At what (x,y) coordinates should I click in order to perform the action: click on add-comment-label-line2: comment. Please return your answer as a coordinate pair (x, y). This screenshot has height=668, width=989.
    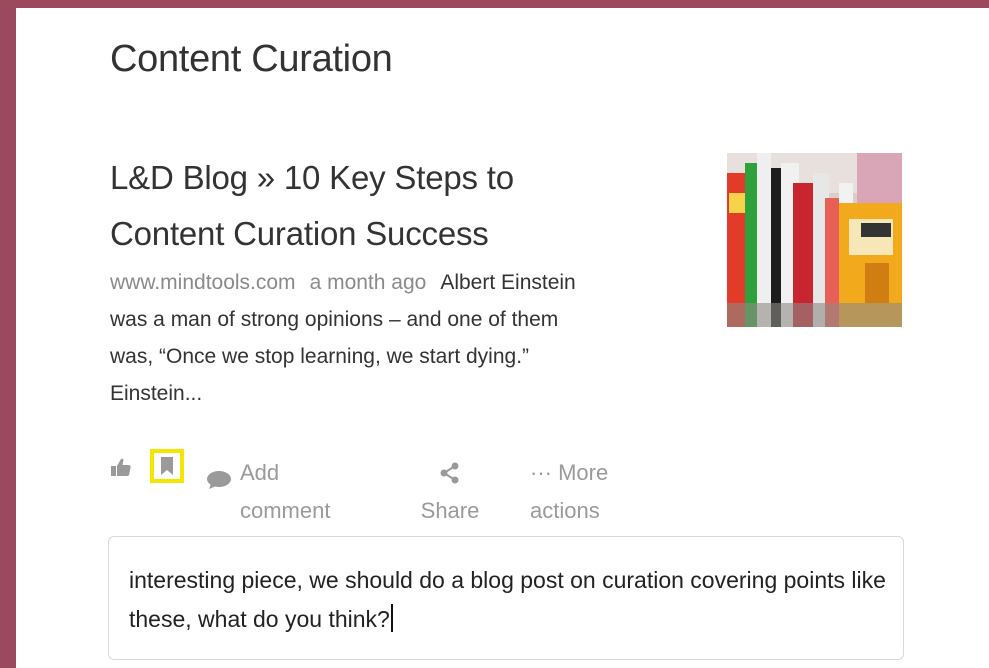
    Looking at the image, I should click on (285, 510).